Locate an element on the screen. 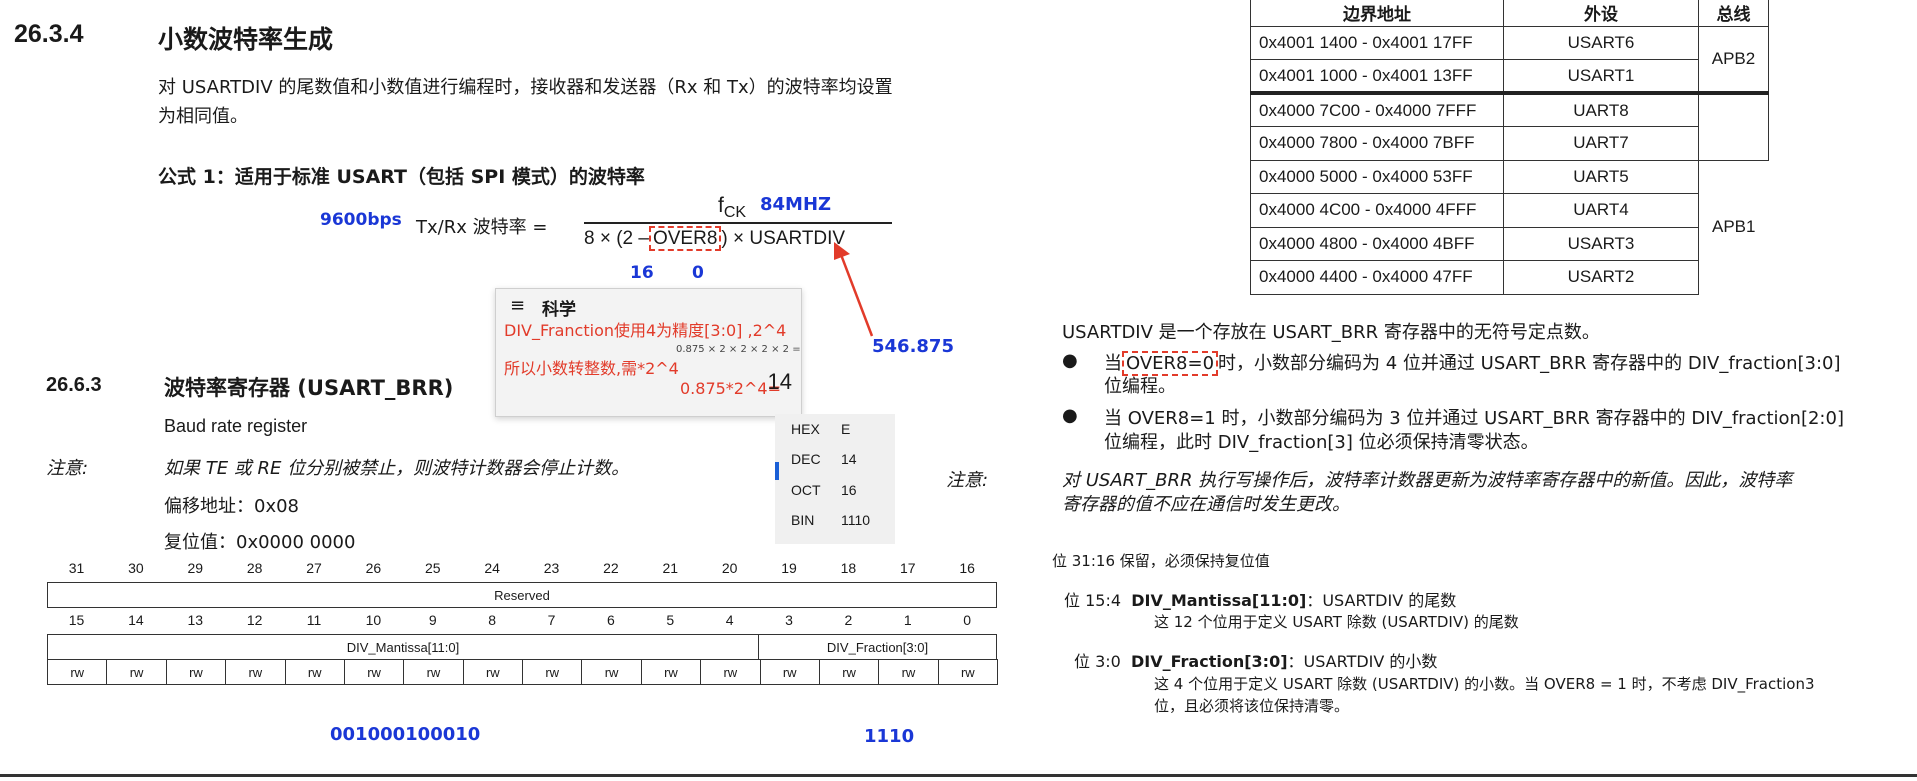  fraction-binary: 1110 is located at coordinates (889, 736).